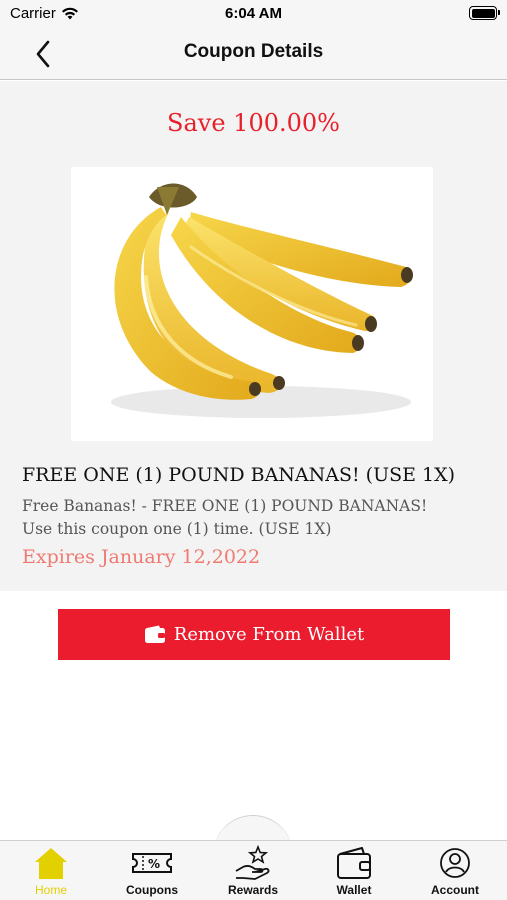 The width and height of the screenshot is (507, 900). I want to click on home-icon, so click(51, 863).